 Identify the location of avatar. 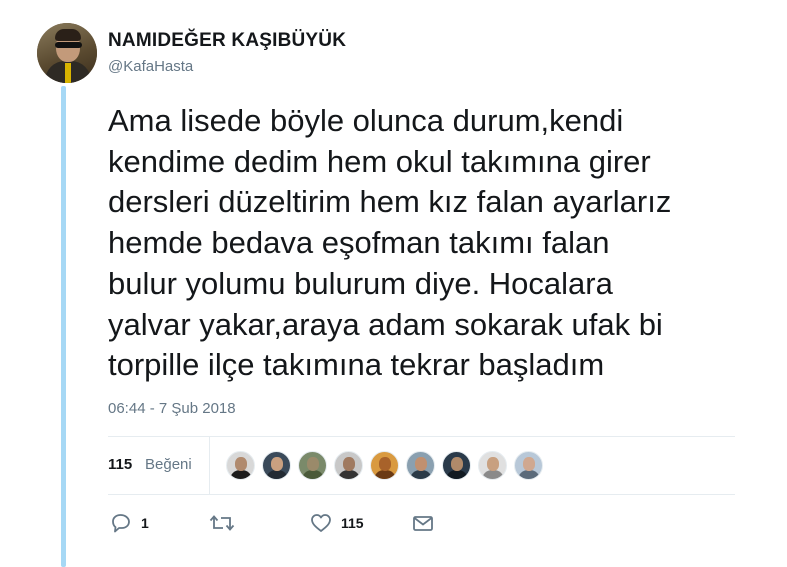
(67, 53).